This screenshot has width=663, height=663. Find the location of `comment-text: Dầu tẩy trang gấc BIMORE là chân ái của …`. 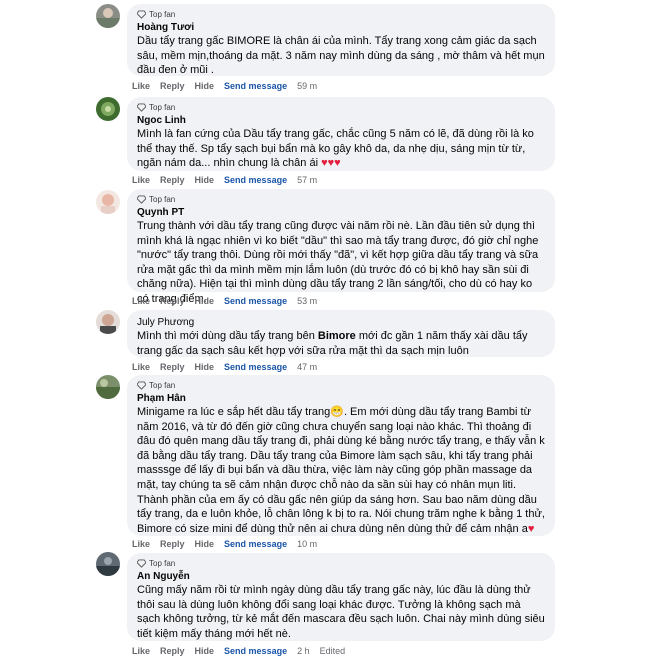

comment-text: Dầu tẩy trang gấc BIMORE là chân ái của … is located at coordinates (341, 56).